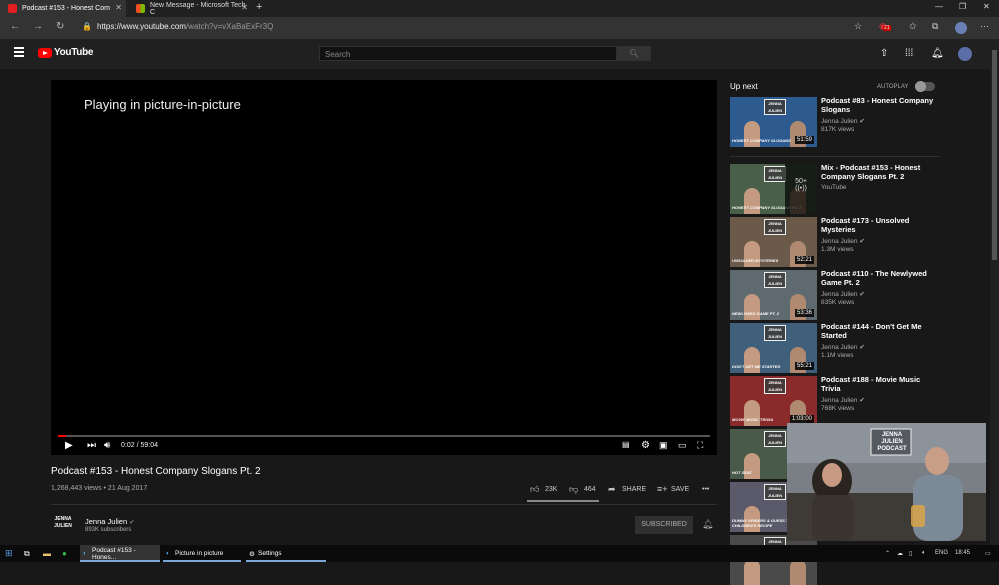 The image size is (999, 585). I want to click on miniplayer-icon: ▣, so click(663, 445).